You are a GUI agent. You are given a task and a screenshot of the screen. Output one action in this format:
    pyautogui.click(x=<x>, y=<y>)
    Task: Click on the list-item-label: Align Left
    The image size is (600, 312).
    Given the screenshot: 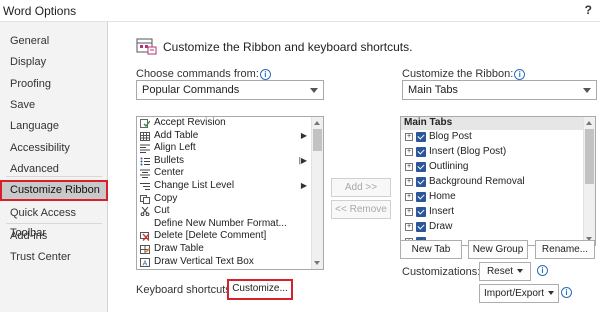 What is the action you would take?
    pyautogui.click(x=175, y=148)
    